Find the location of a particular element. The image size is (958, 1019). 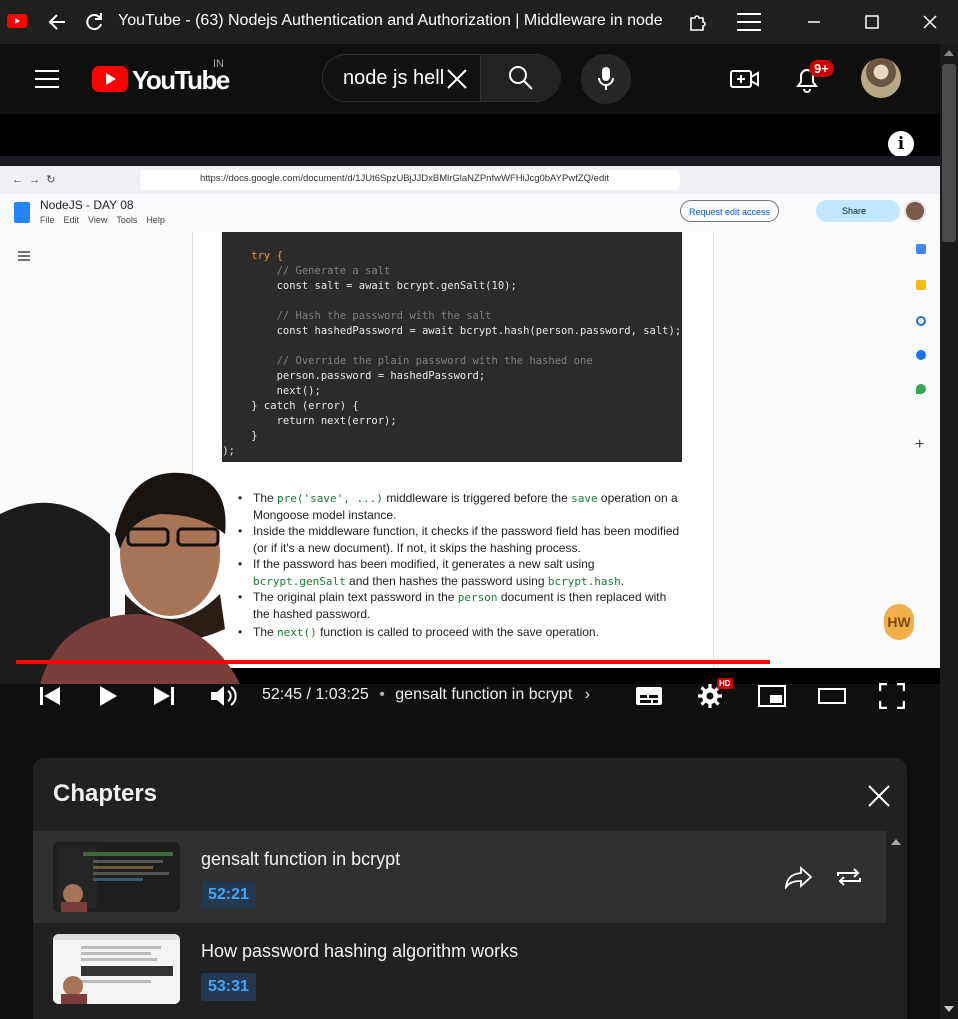

microphone-icon is located at coordinates (606, 78).